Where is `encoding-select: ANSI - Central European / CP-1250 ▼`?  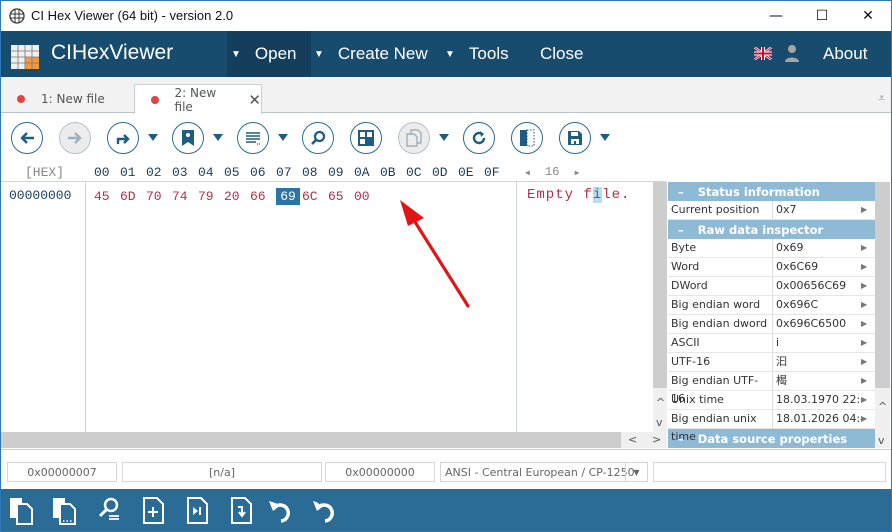 encoding-select: ANSI - Central European / CP-1250 ▼ is located at coordinates (544, 472).